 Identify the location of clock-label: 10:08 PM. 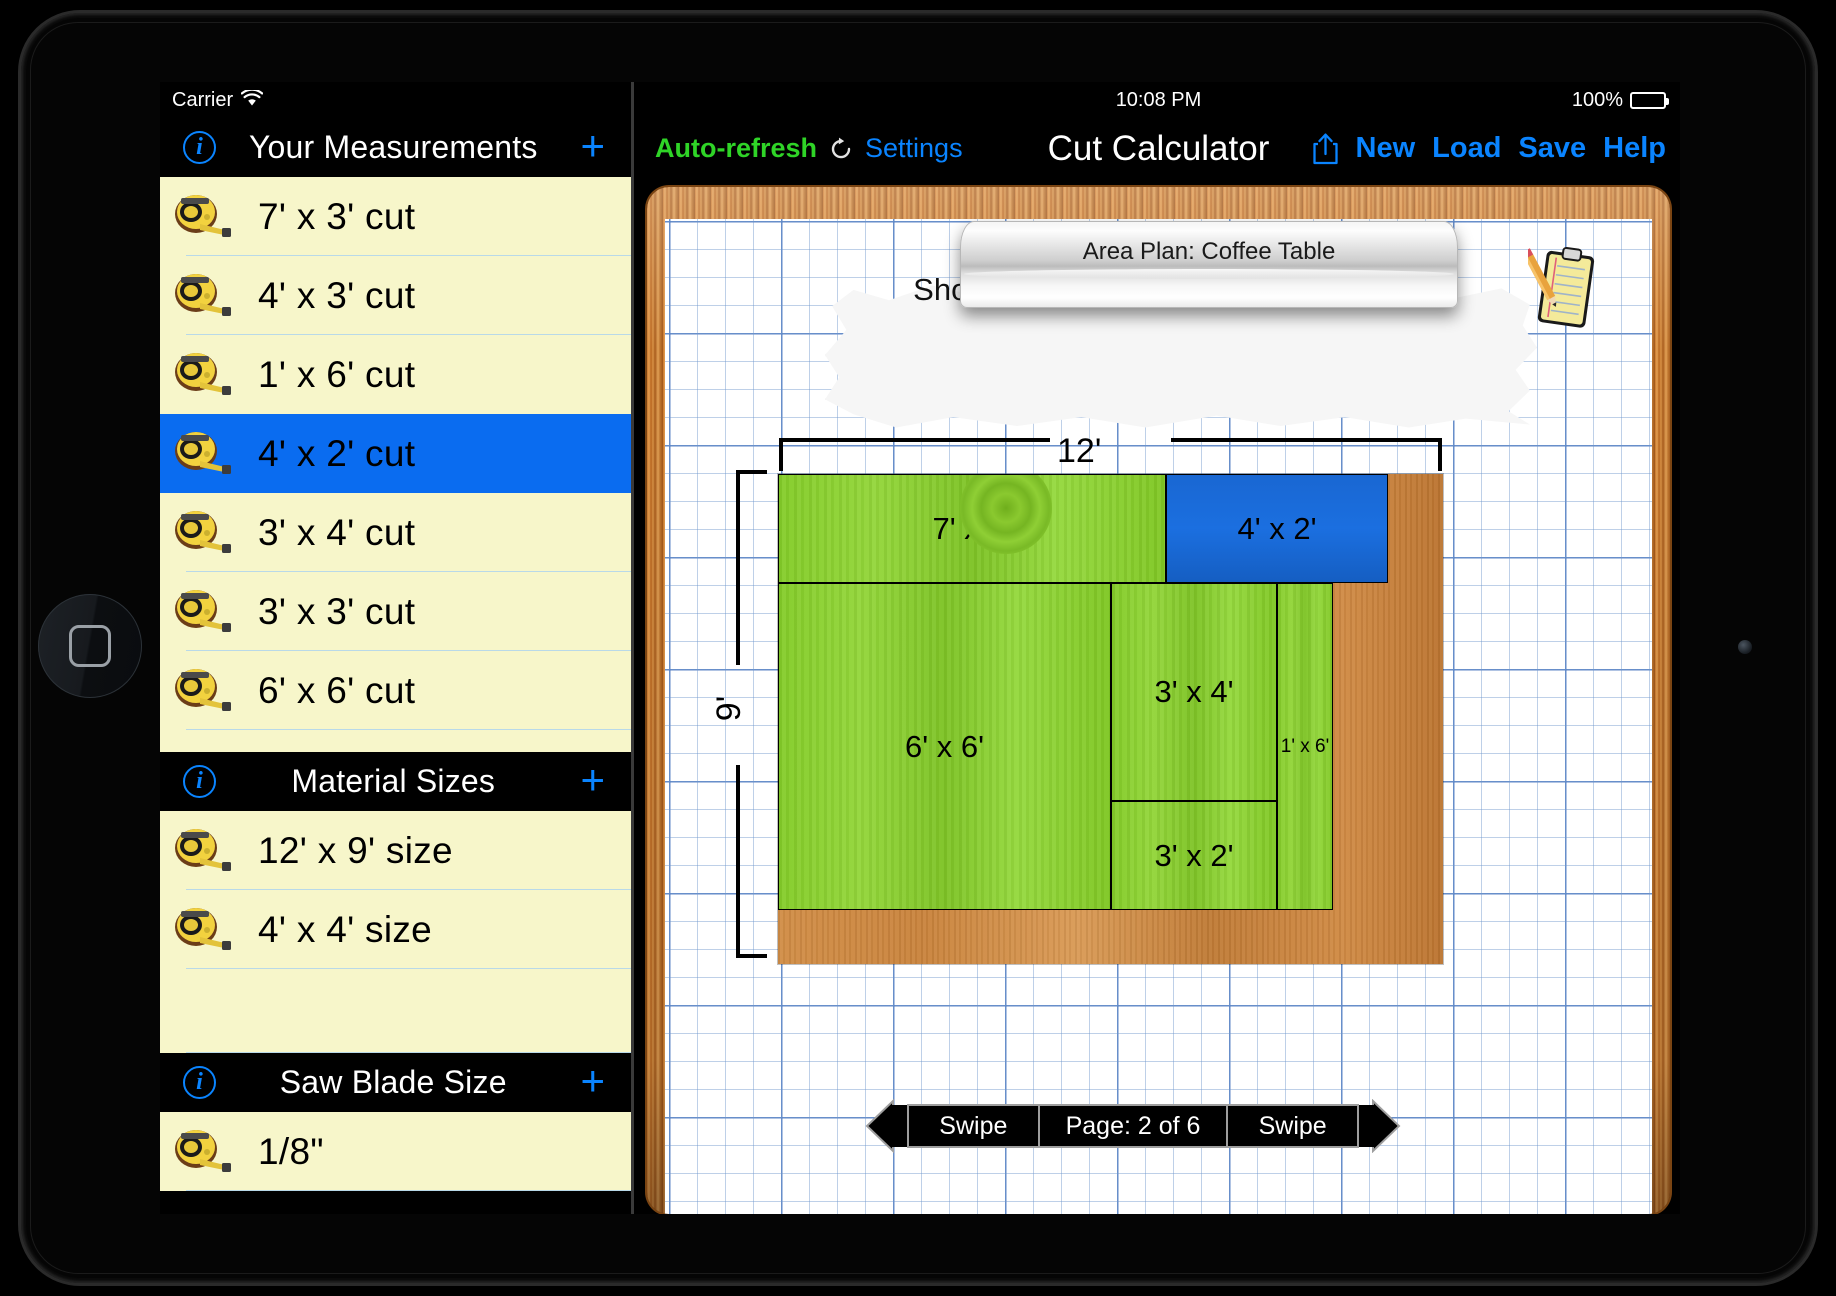
(1158, 99).